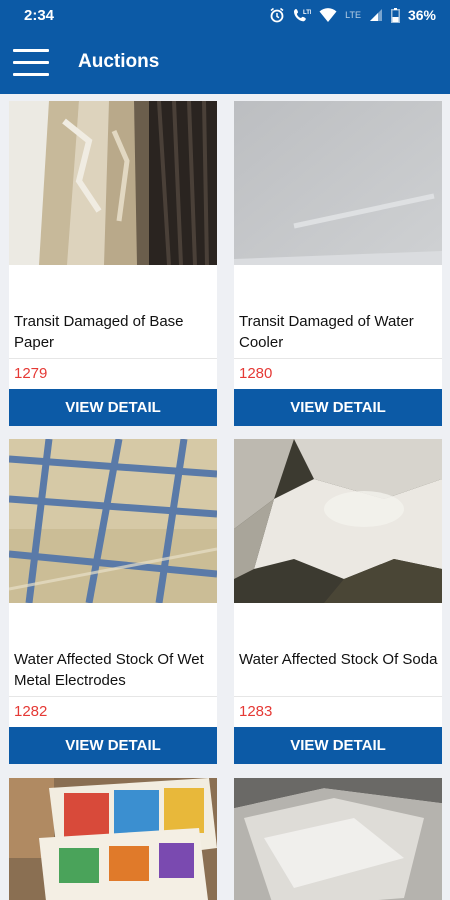 The height and width of the screenshot is (900, 450). I want to click on signal-icon, so click(375, 15).